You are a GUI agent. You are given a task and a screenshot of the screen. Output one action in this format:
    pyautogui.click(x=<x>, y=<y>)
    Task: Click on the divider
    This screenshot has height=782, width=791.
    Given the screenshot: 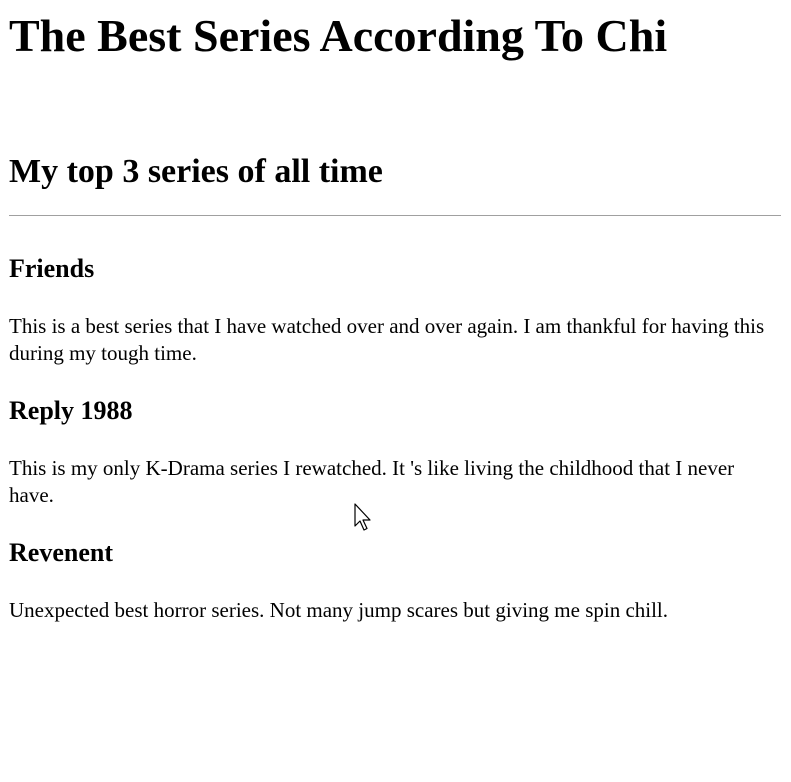 What is the action you would take?
    pyautogui.click(x=395, y=215)
    